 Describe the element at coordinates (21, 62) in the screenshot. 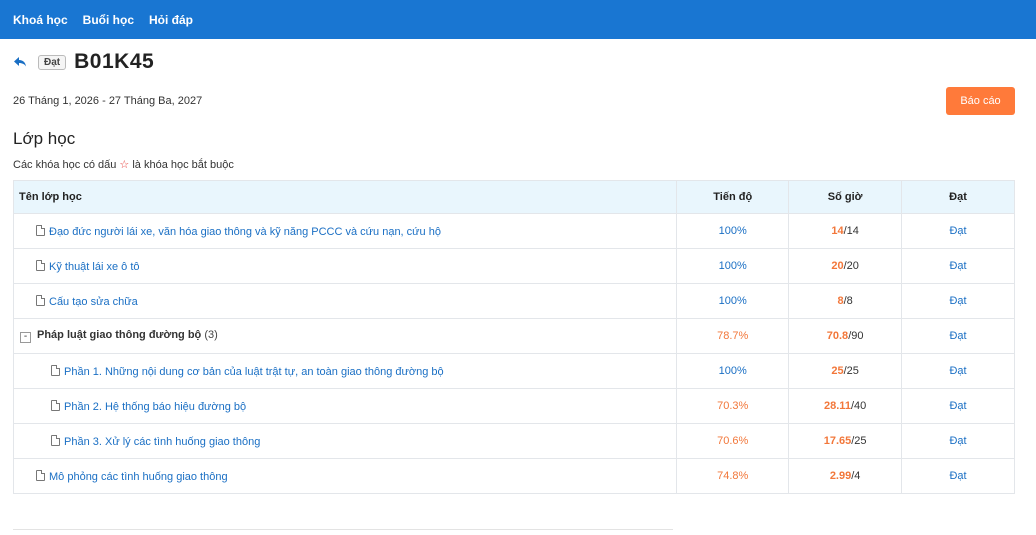

I see `back-arrow-icon` at that location.